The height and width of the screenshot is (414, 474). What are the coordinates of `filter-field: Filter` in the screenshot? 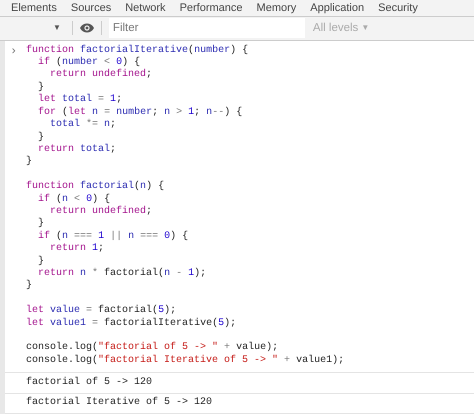 It's located at (206, 28).